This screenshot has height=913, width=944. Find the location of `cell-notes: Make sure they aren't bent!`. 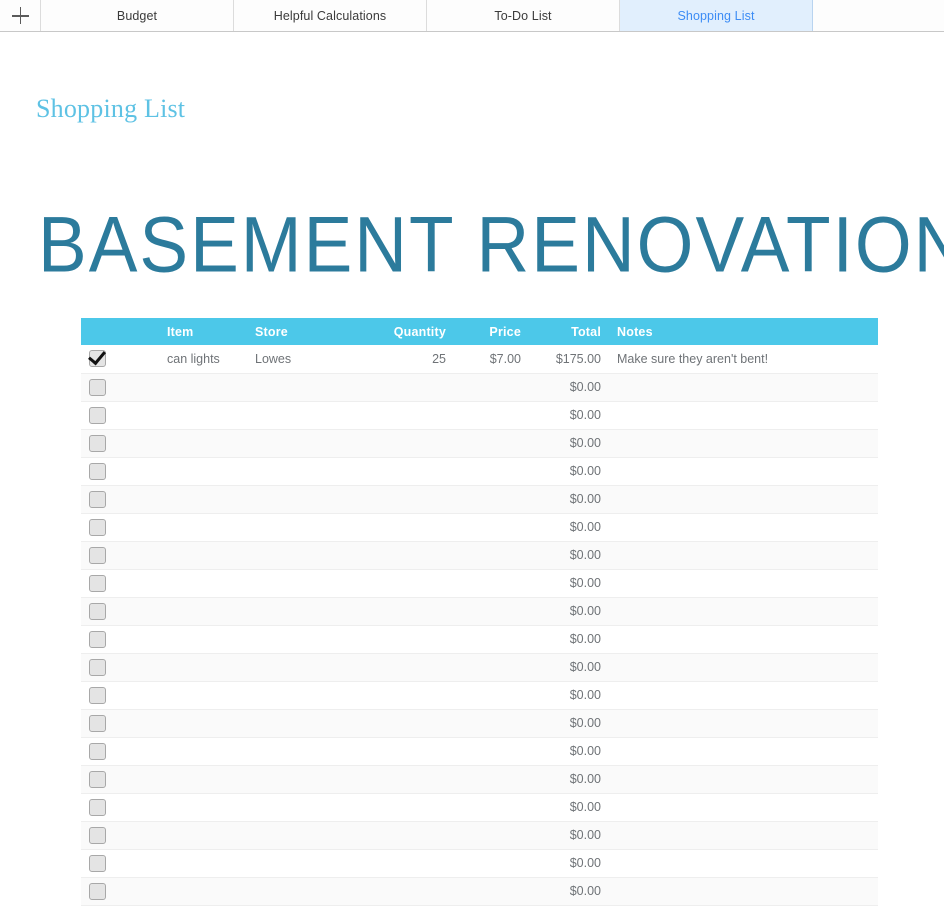

cell-notes: Make sure they aren't bent! is located at coordinates (743, 359).